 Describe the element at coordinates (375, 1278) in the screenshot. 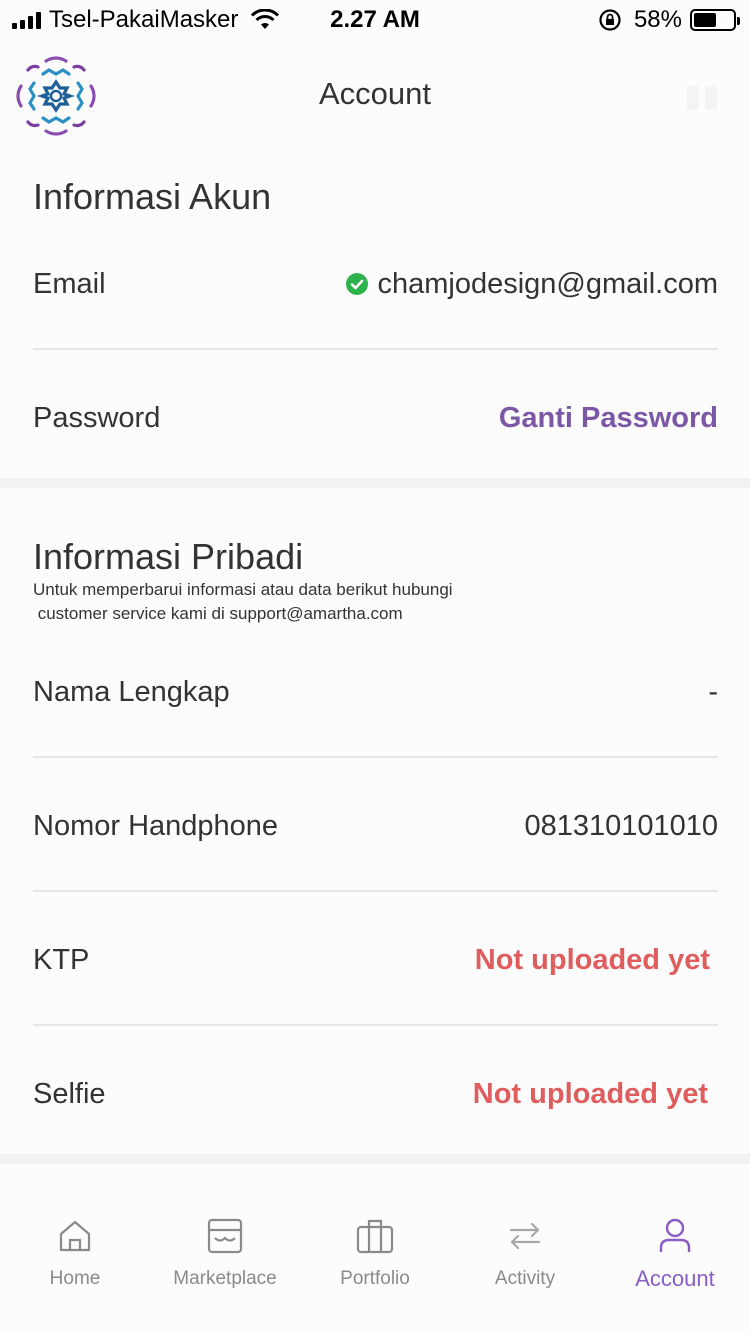

I see `tab-label: Portfolio` at that location.